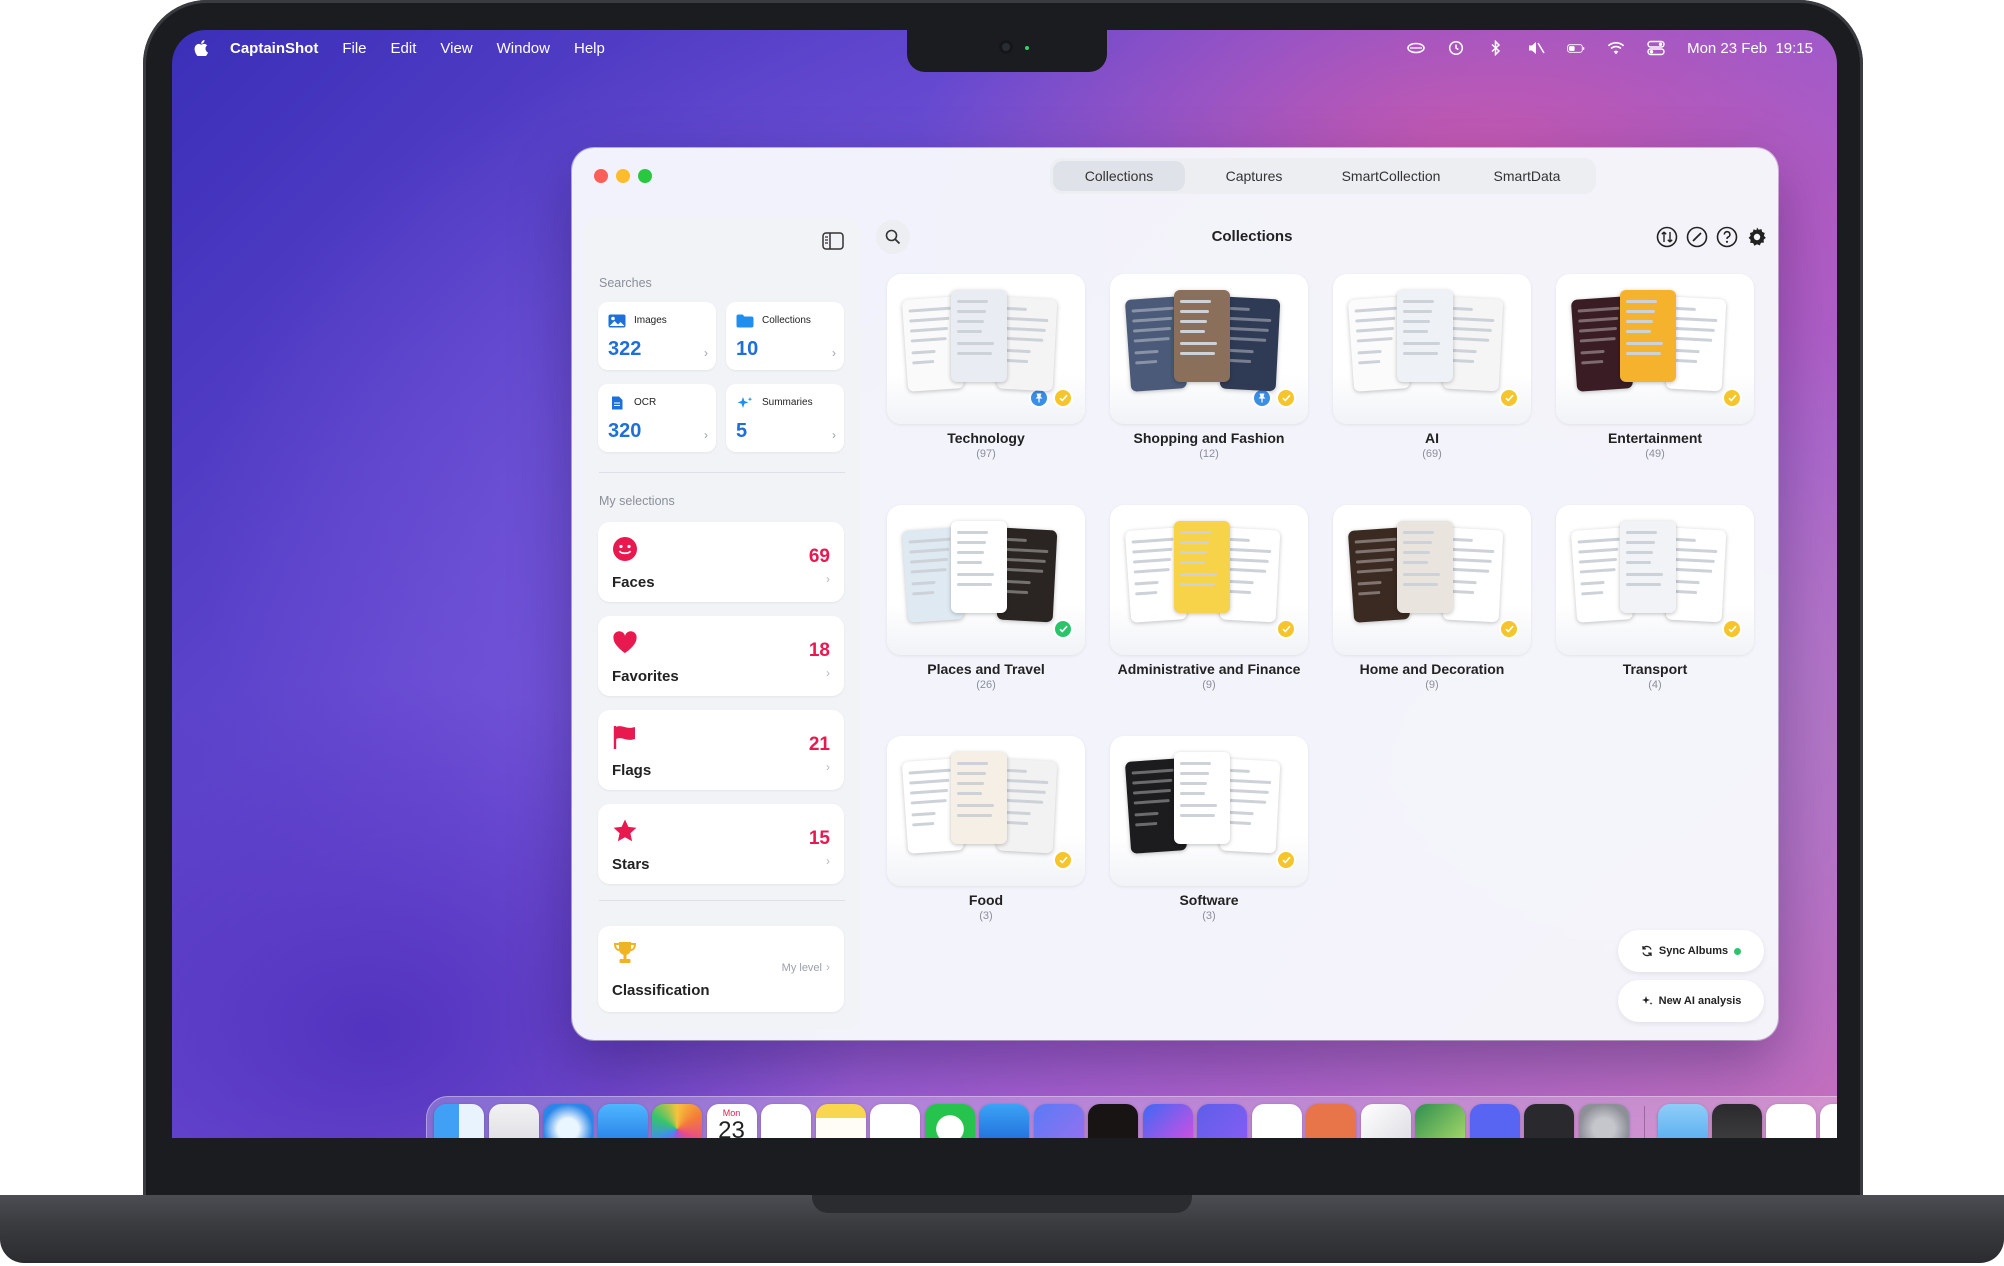  What do you see at coordinates (802, 968) in the screenshot?
I see `my-level-label: My level` at bounding box center [802, 968].